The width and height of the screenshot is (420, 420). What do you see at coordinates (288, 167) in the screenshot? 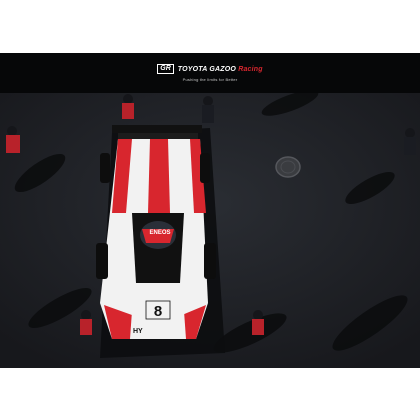
I see `manhole-cover` at bounding box center [288, 167].